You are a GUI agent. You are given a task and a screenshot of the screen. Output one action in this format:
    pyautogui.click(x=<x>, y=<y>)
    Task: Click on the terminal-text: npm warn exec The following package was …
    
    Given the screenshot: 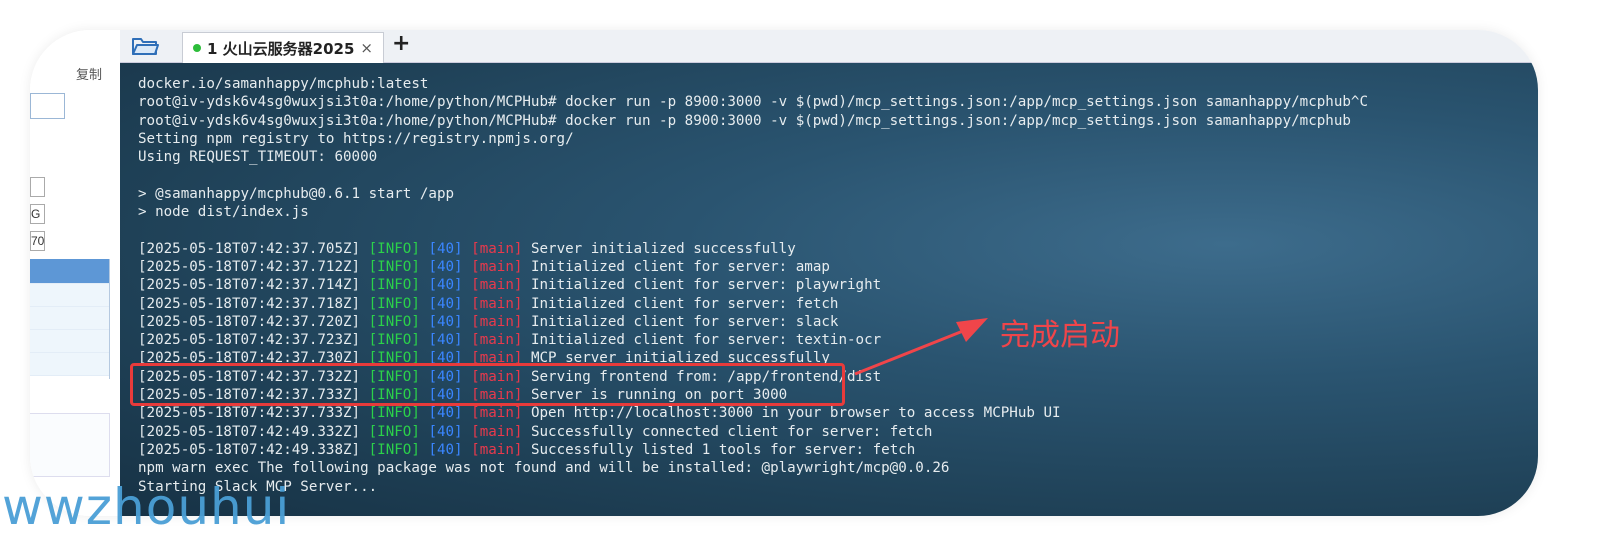 What is the action you would take?
    pyautogui.click(x=544, y=468)
    